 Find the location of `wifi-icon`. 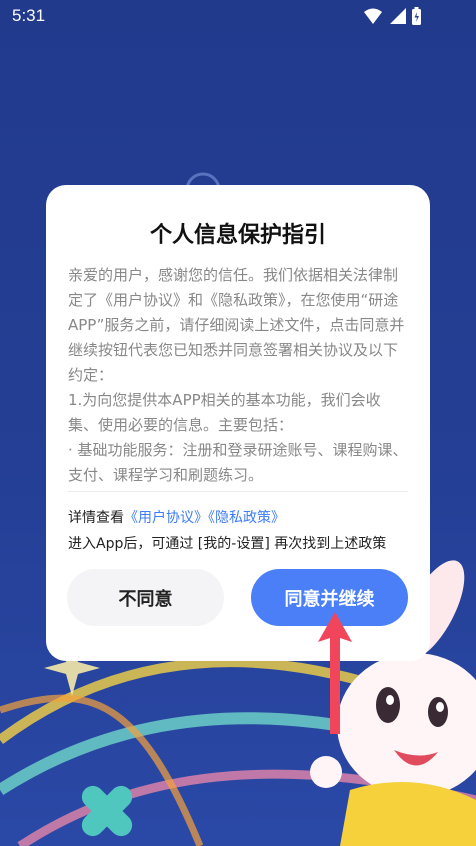

wifi-icon is located at coordinates (373, 16).